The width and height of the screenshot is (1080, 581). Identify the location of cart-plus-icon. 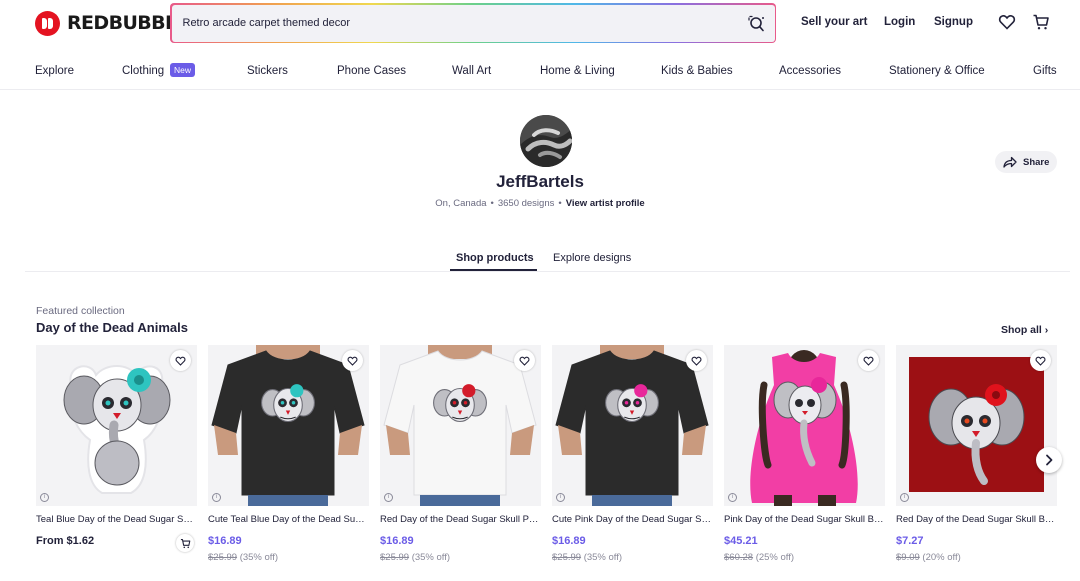
(185, 543).